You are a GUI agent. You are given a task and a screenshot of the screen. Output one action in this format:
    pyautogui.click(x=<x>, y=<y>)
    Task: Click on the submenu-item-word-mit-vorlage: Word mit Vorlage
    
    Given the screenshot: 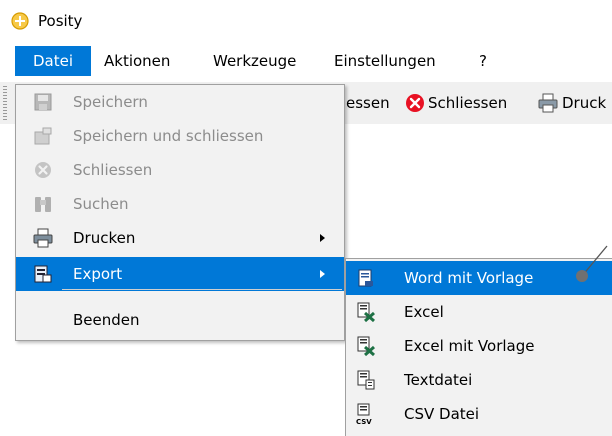 What is the action you would take?
    pyautogui.click(x=479, y=278)
    